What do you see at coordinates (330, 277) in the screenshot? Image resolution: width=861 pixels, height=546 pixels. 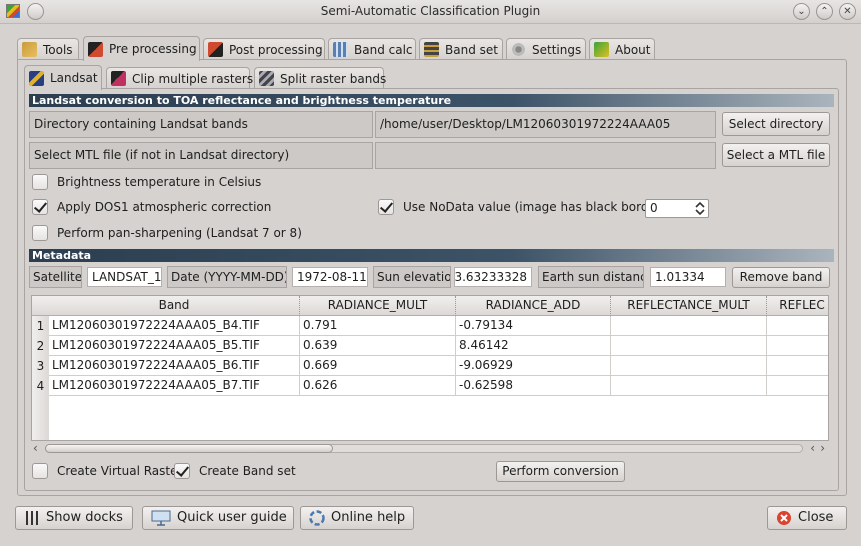 I see `date-field: 1972-08-11` at bounding box center [330, 277].